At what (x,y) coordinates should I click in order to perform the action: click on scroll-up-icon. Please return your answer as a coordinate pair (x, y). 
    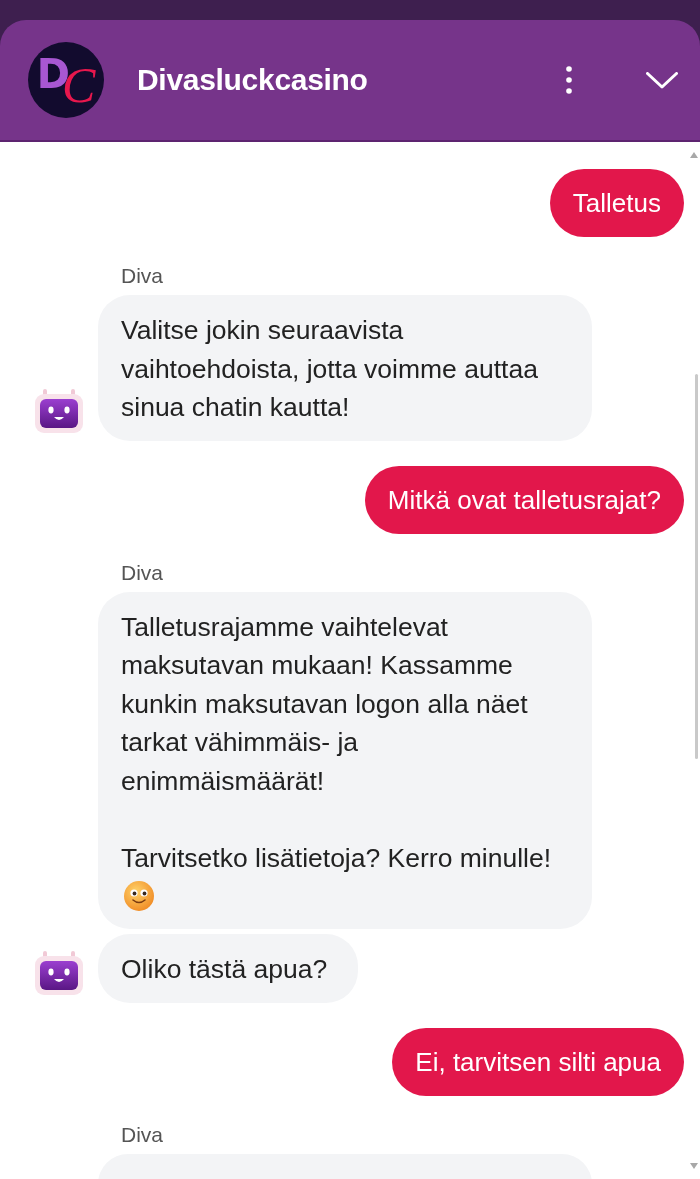
    Looking at the image, I should click on (694, 155).